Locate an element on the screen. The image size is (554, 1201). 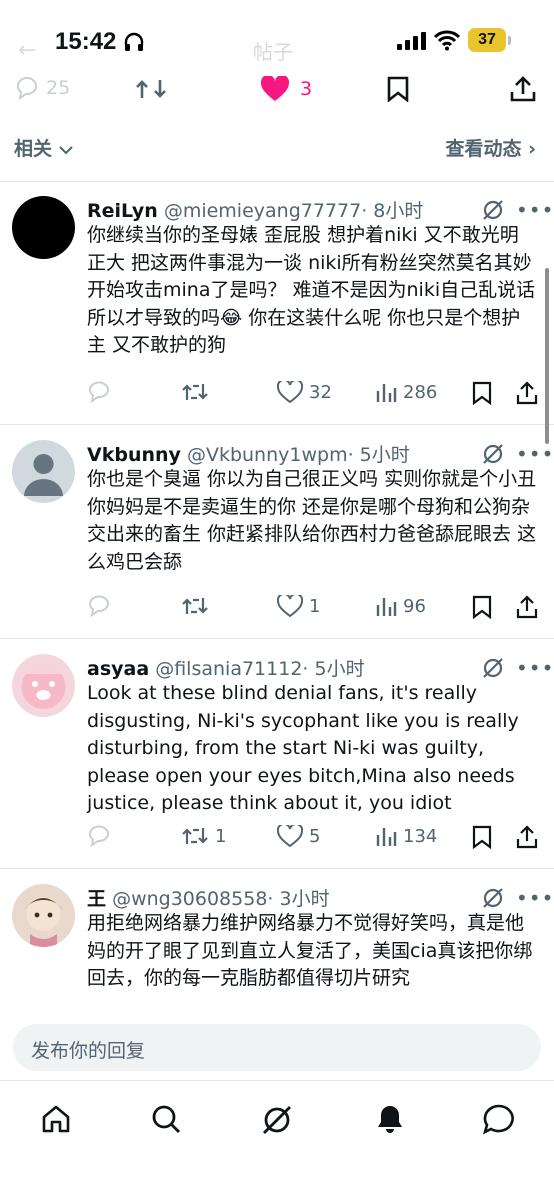
reply-count: 25 is located at coordinates (58, 88).